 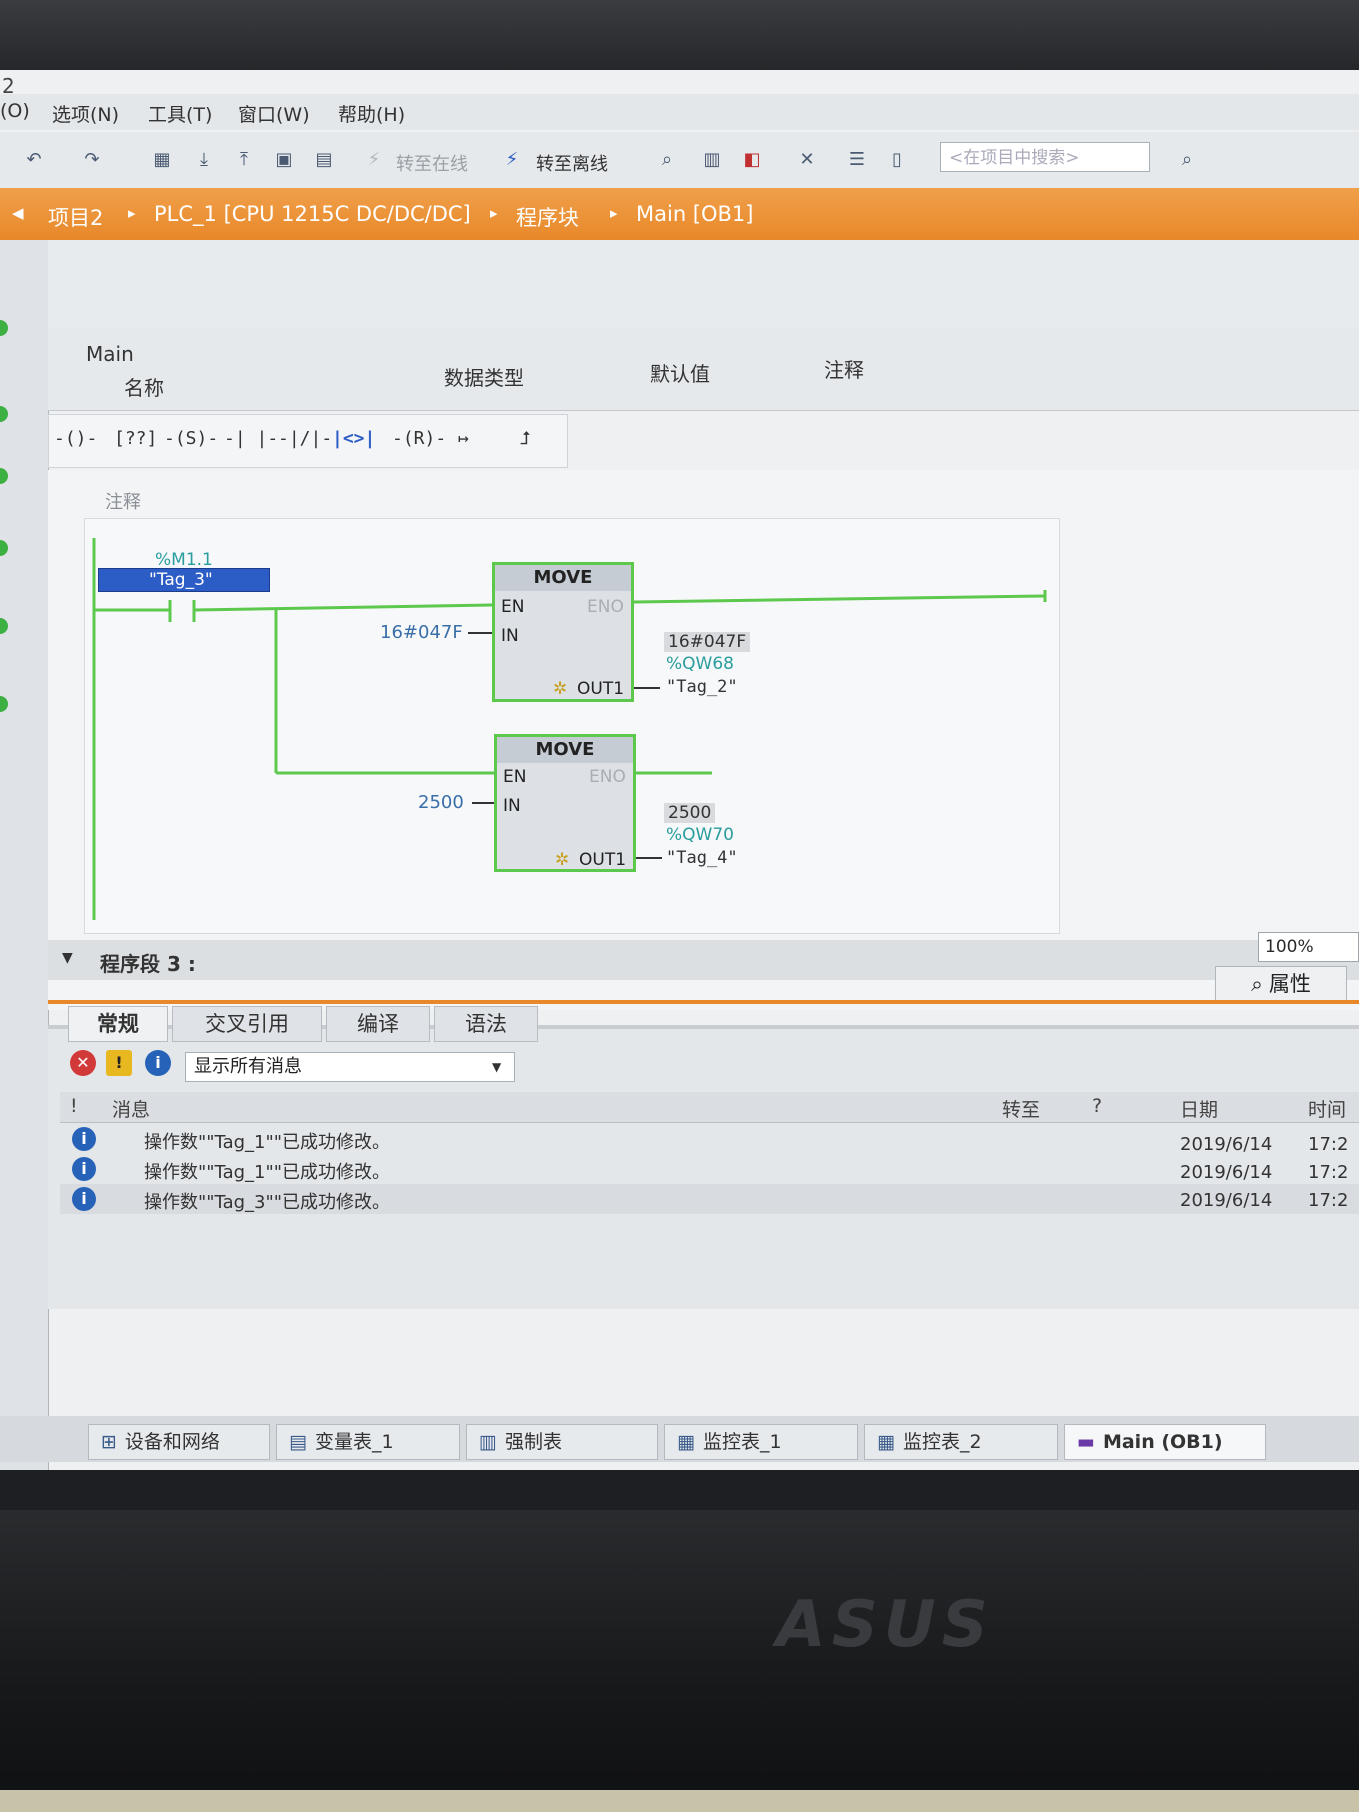 What do you see at coordinates (181, 580) in the screenshot?
I see `contact-tag: "Tag_3"` at bounding box center [181, 580].